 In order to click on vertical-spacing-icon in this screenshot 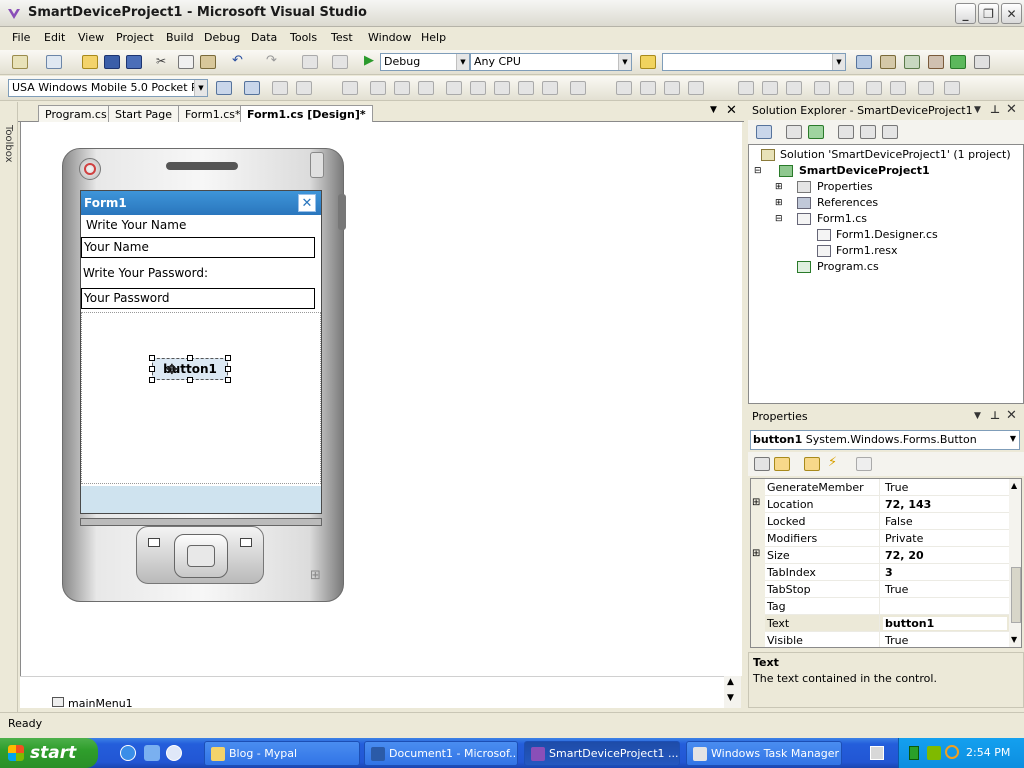, I will do `click(696, 88)`.